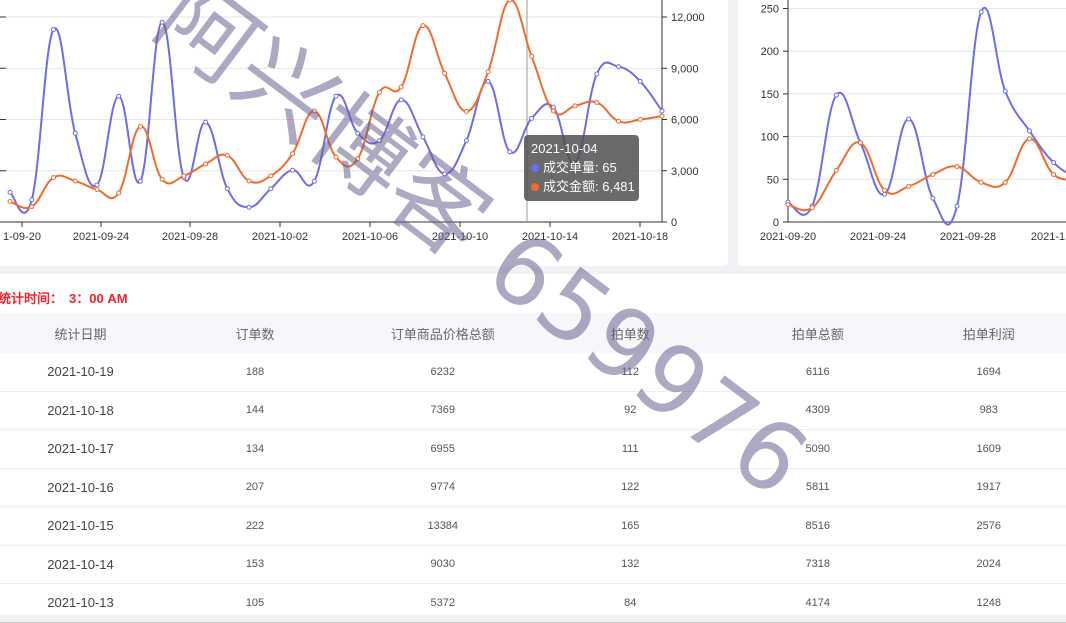  Describe the element at coordinates (80, 333) in the screenshot. I see `table-header-0: 统计日期` at that location.